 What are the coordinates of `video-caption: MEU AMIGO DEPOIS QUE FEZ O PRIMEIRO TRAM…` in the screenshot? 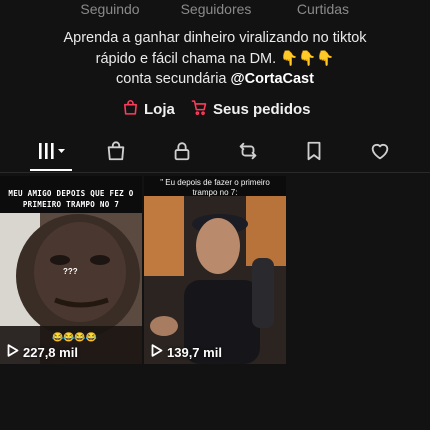 It's located at (71, 199).